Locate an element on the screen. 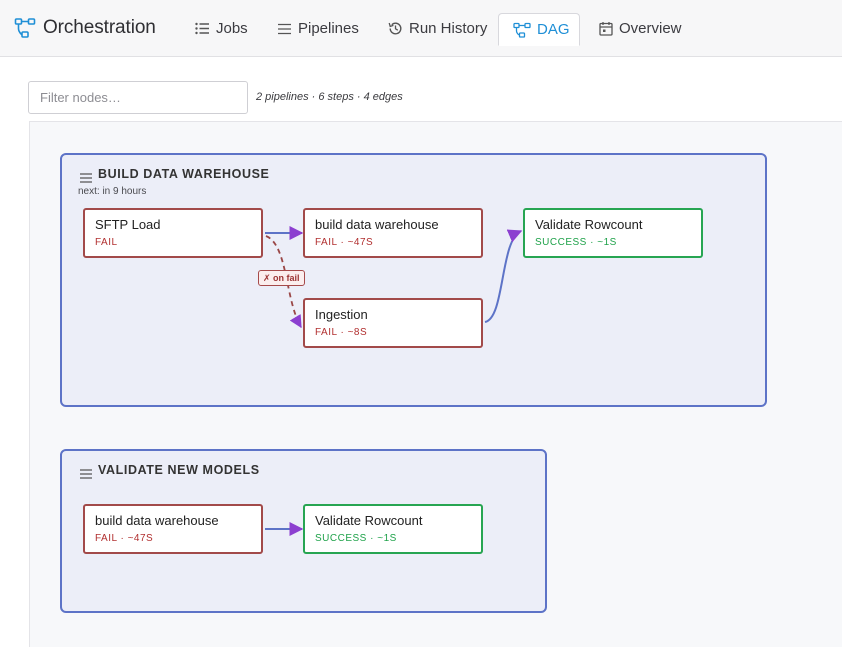 This screenshot has height=647, width=842. dag-logo-icon is located at coordinates (25, 28).